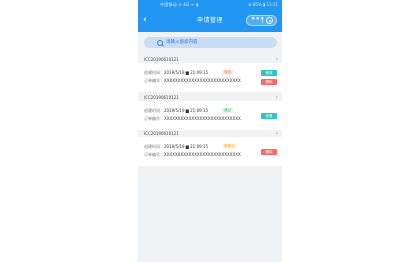 Image resolution: width=420 pixels, height=262 pixels. What do you see at coordinates (269, 116) in the screenshot?
I see `view-button: 查看` at bounding box center [269, 116].